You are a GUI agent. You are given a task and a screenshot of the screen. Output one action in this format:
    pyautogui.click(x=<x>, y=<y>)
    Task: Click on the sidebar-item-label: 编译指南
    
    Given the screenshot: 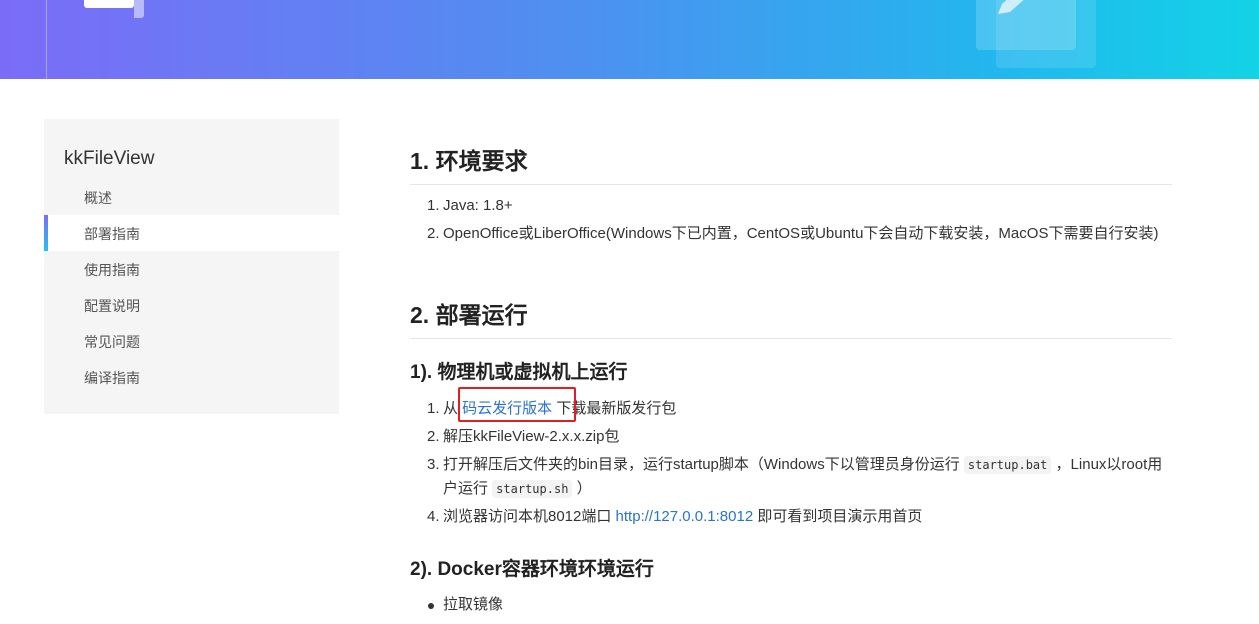 What is the action you would take?
    pyautogui.click(x=112, y=378)
    